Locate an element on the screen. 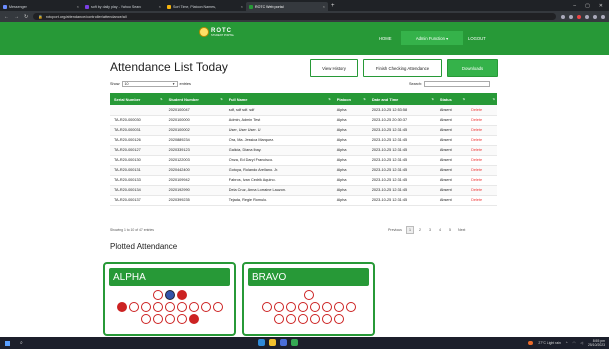 This screenshot has width=609, height=349. extension-icon is located at coordinates (579, 16).